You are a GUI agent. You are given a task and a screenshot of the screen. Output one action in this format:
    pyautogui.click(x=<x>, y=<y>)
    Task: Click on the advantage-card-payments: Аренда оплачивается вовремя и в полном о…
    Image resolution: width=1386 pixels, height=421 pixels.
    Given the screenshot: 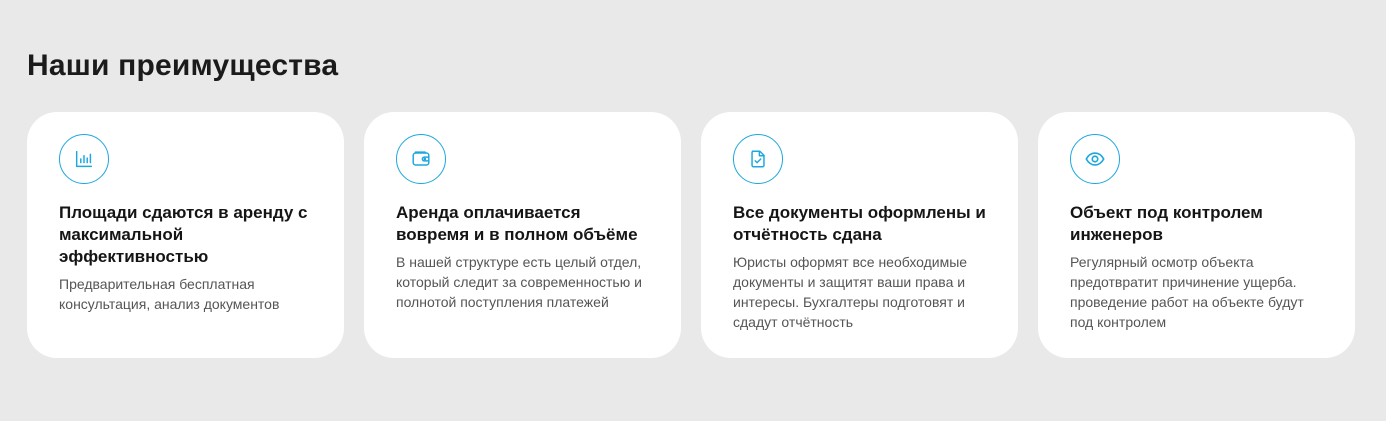 What is the action you would take?
    pyautogui.click(x=522, y=235)
    